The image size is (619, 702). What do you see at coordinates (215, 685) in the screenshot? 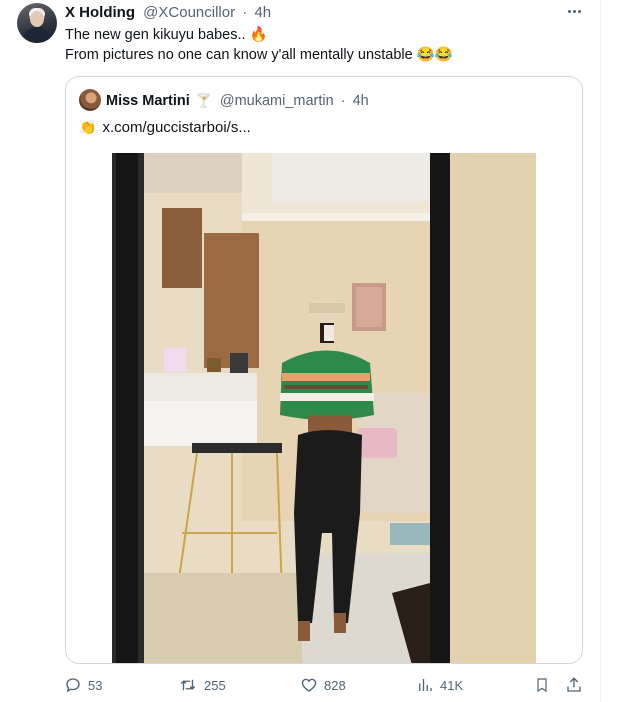
I see `repost-count: 255` at bounding box center [215, 685].